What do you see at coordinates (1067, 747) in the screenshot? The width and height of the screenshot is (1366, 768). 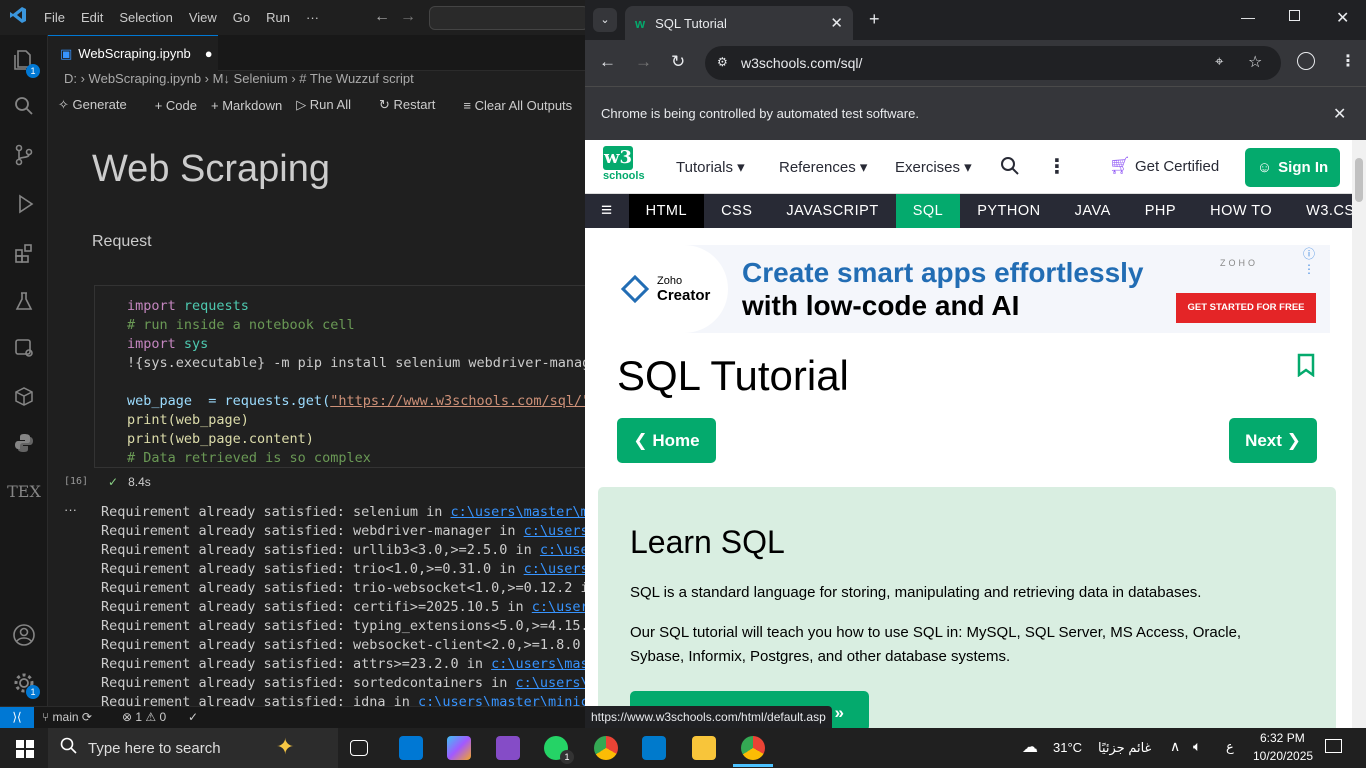 I see `weather-temp: 31°C` at bounding box center [1067, 747].